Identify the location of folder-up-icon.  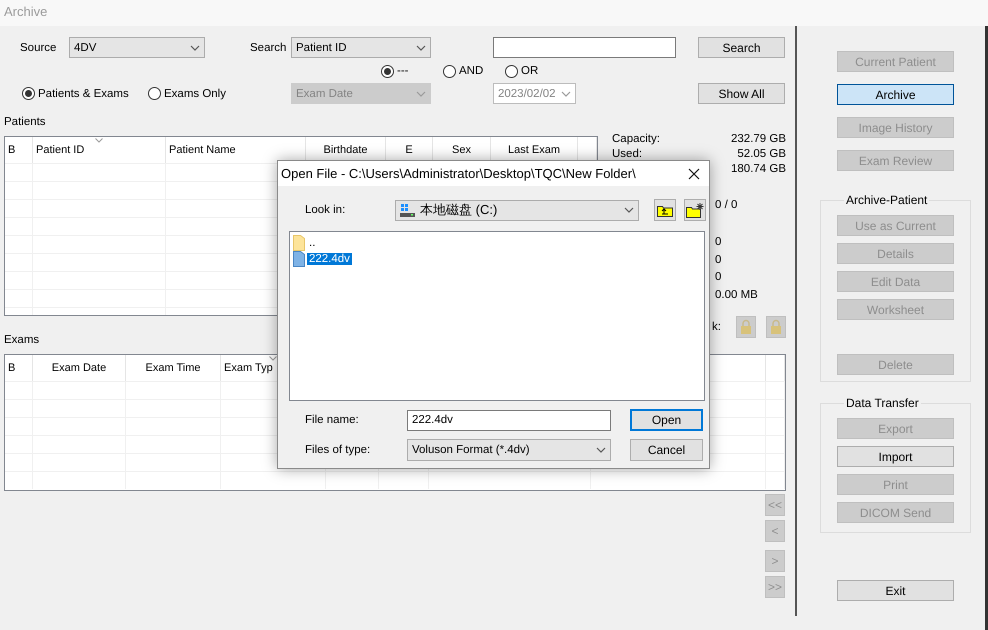
(665, 210).